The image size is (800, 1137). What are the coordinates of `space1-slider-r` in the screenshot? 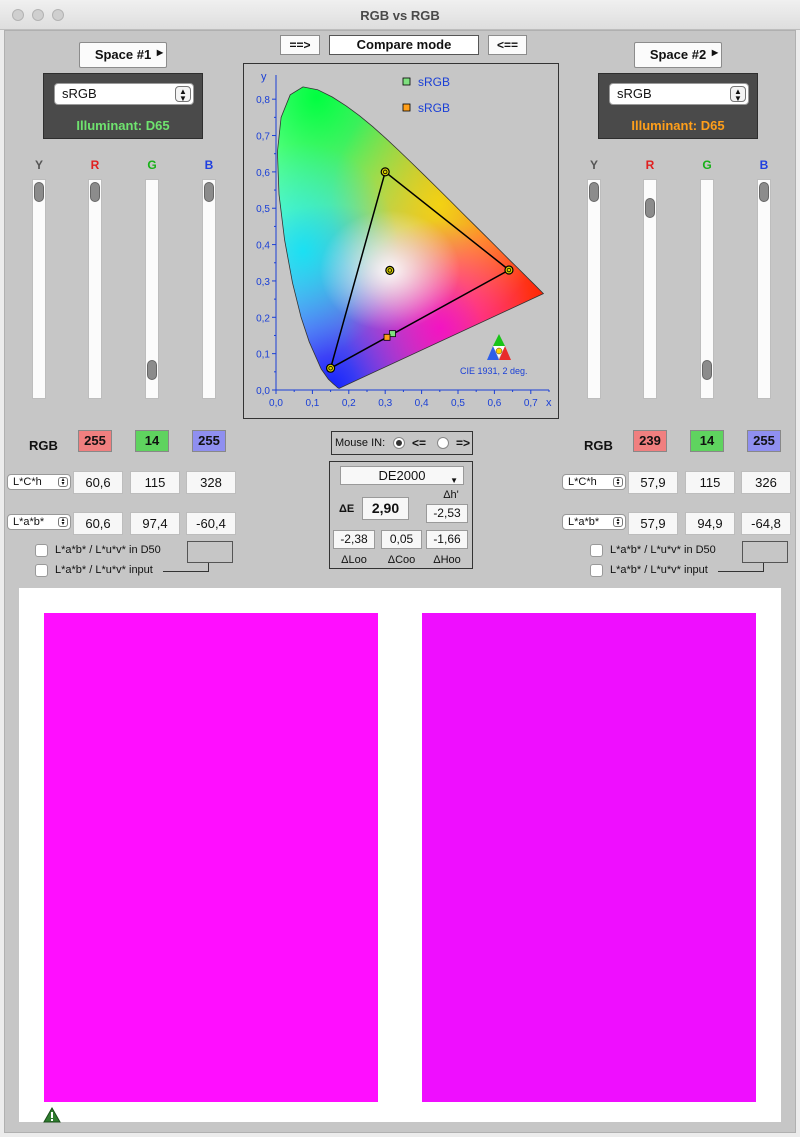 It's located at (95, 289).